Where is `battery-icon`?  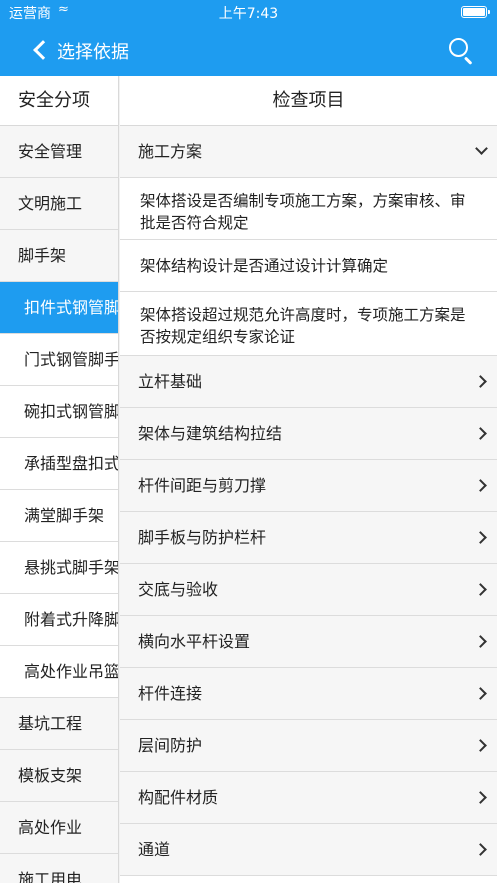
battery-icon is located at coordinates (475, 12).